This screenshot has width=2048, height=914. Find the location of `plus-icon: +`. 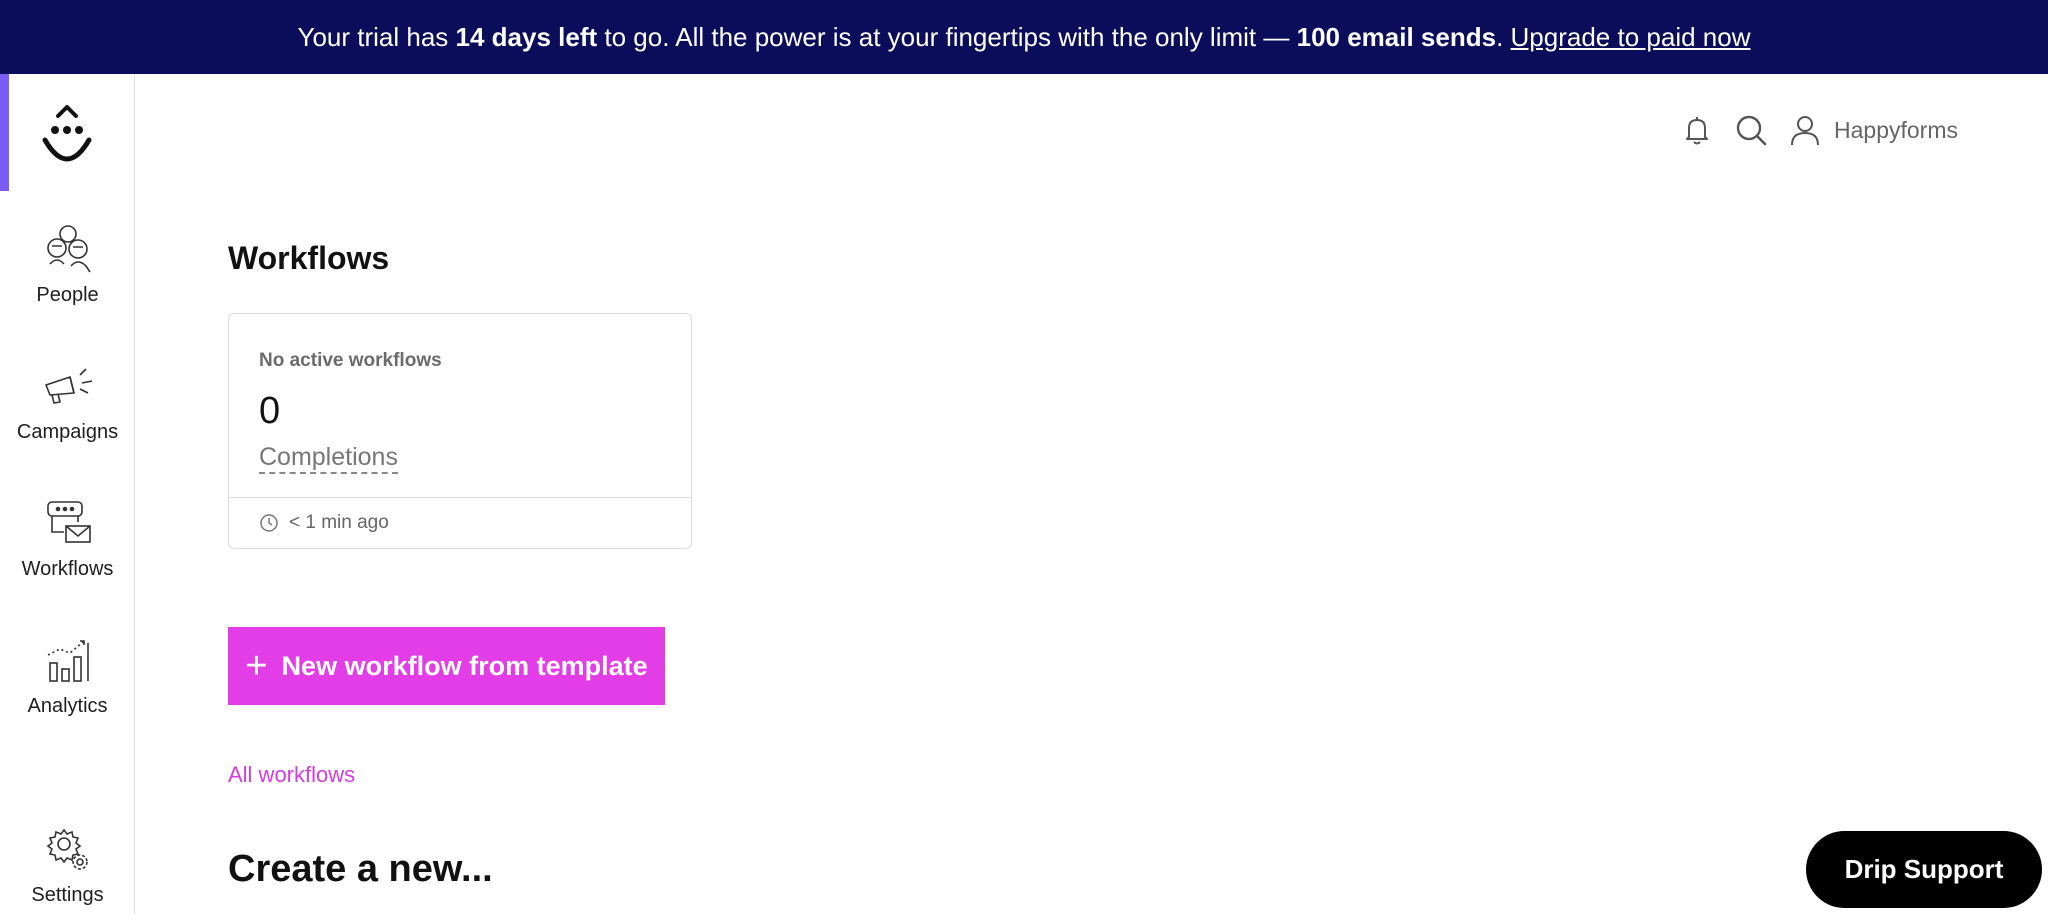

plus-icon: + is located at coordinates (256, 666).